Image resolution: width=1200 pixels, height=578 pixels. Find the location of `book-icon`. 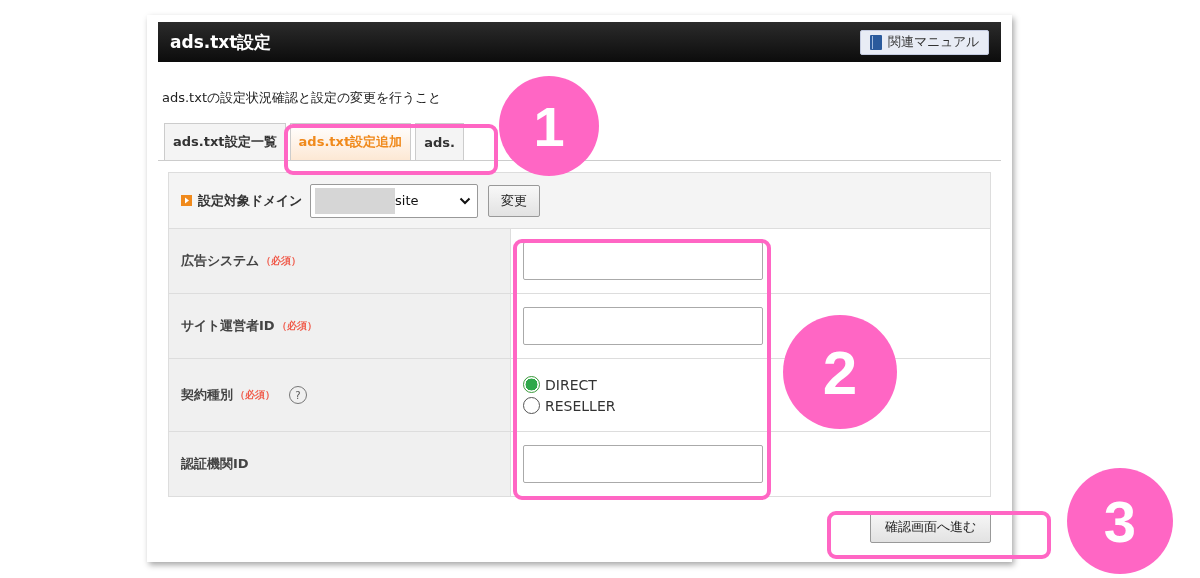

book-icon is located at coordinates (876, 42).